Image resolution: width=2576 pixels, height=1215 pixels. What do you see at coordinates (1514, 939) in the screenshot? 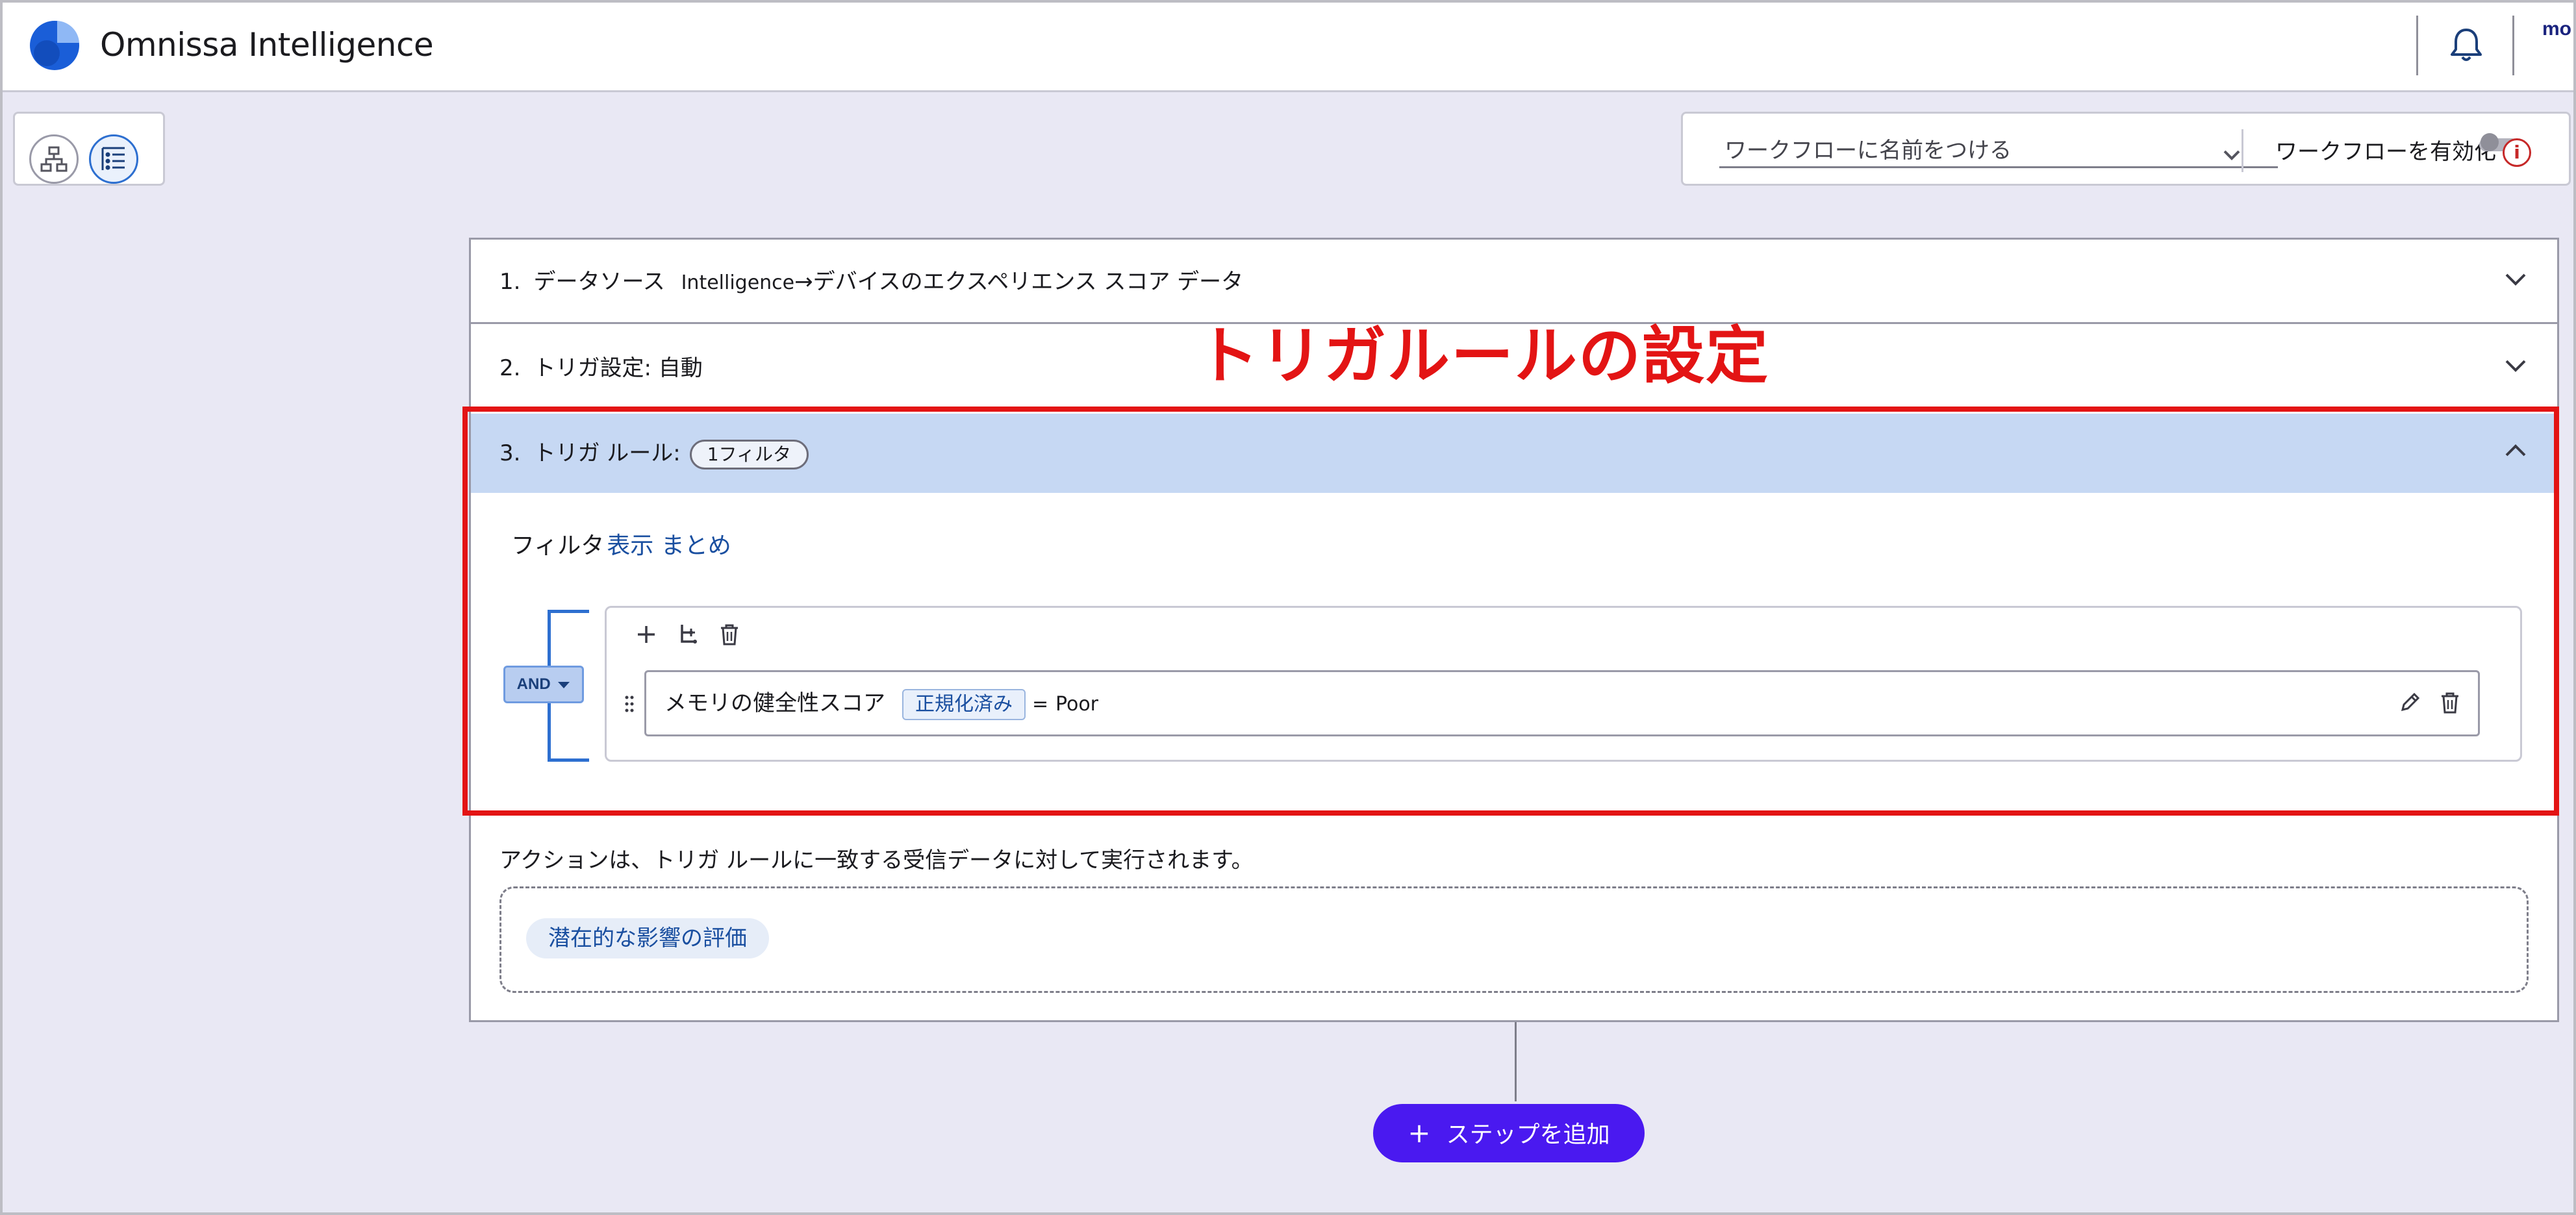
I see `action-dropzone: 潜在的な影響の評価` at bounding box center [1514, 939].